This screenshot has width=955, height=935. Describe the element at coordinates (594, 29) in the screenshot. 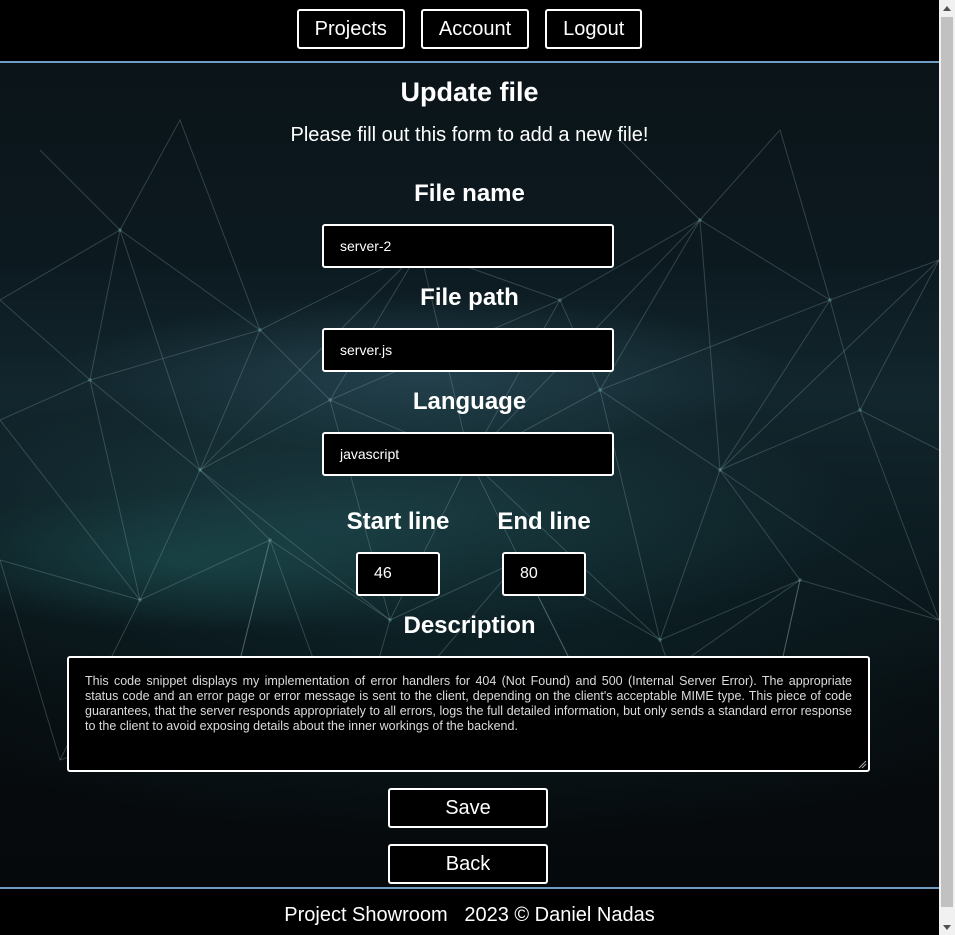

I see `nav-logout-button: Logout` at that location.